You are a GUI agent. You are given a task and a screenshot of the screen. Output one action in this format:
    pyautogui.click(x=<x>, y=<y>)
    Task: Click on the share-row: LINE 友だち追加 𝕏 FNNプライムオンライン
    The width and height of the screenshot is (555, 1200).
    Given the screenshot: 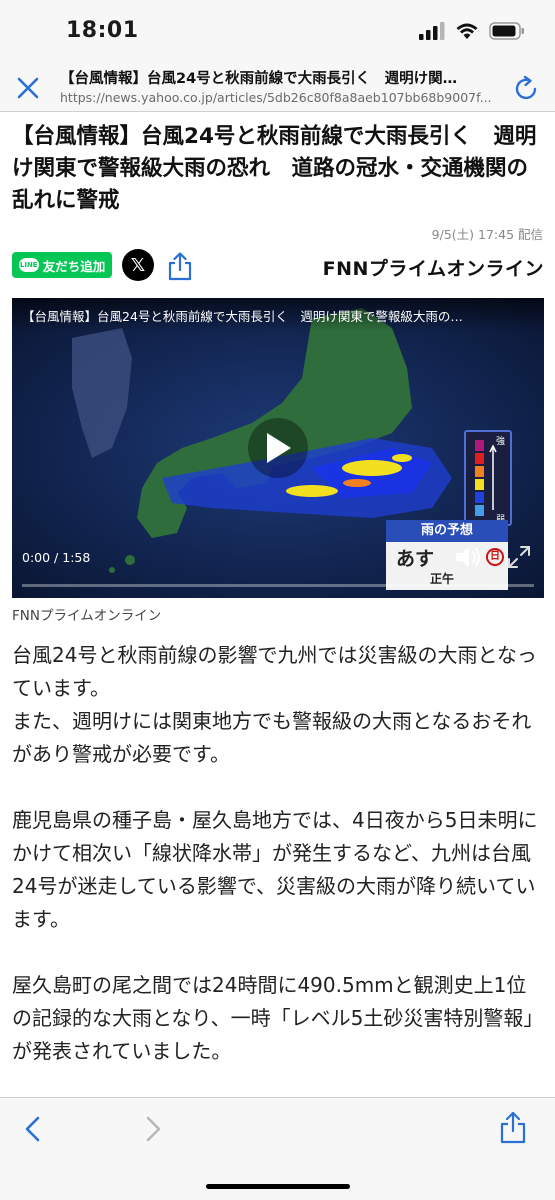 What is the action you would take?
    pyautogui.click(x=278, y=266)
    